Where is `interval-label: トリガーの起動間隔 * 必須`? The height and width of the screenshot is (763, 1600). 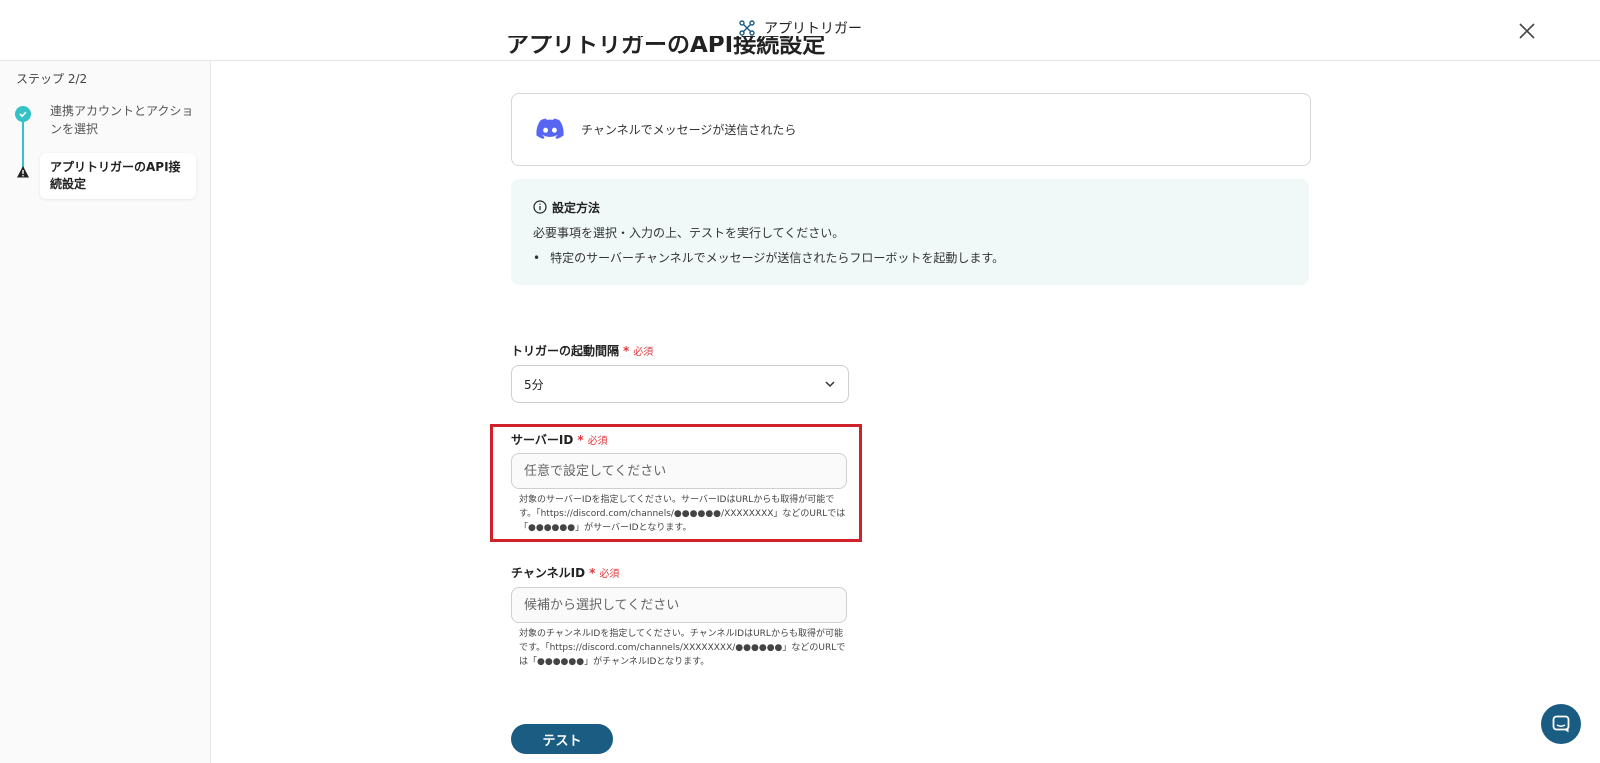 interval-label: トリガーの起動間隔 * 必須 is located at coordinates (582, 350).